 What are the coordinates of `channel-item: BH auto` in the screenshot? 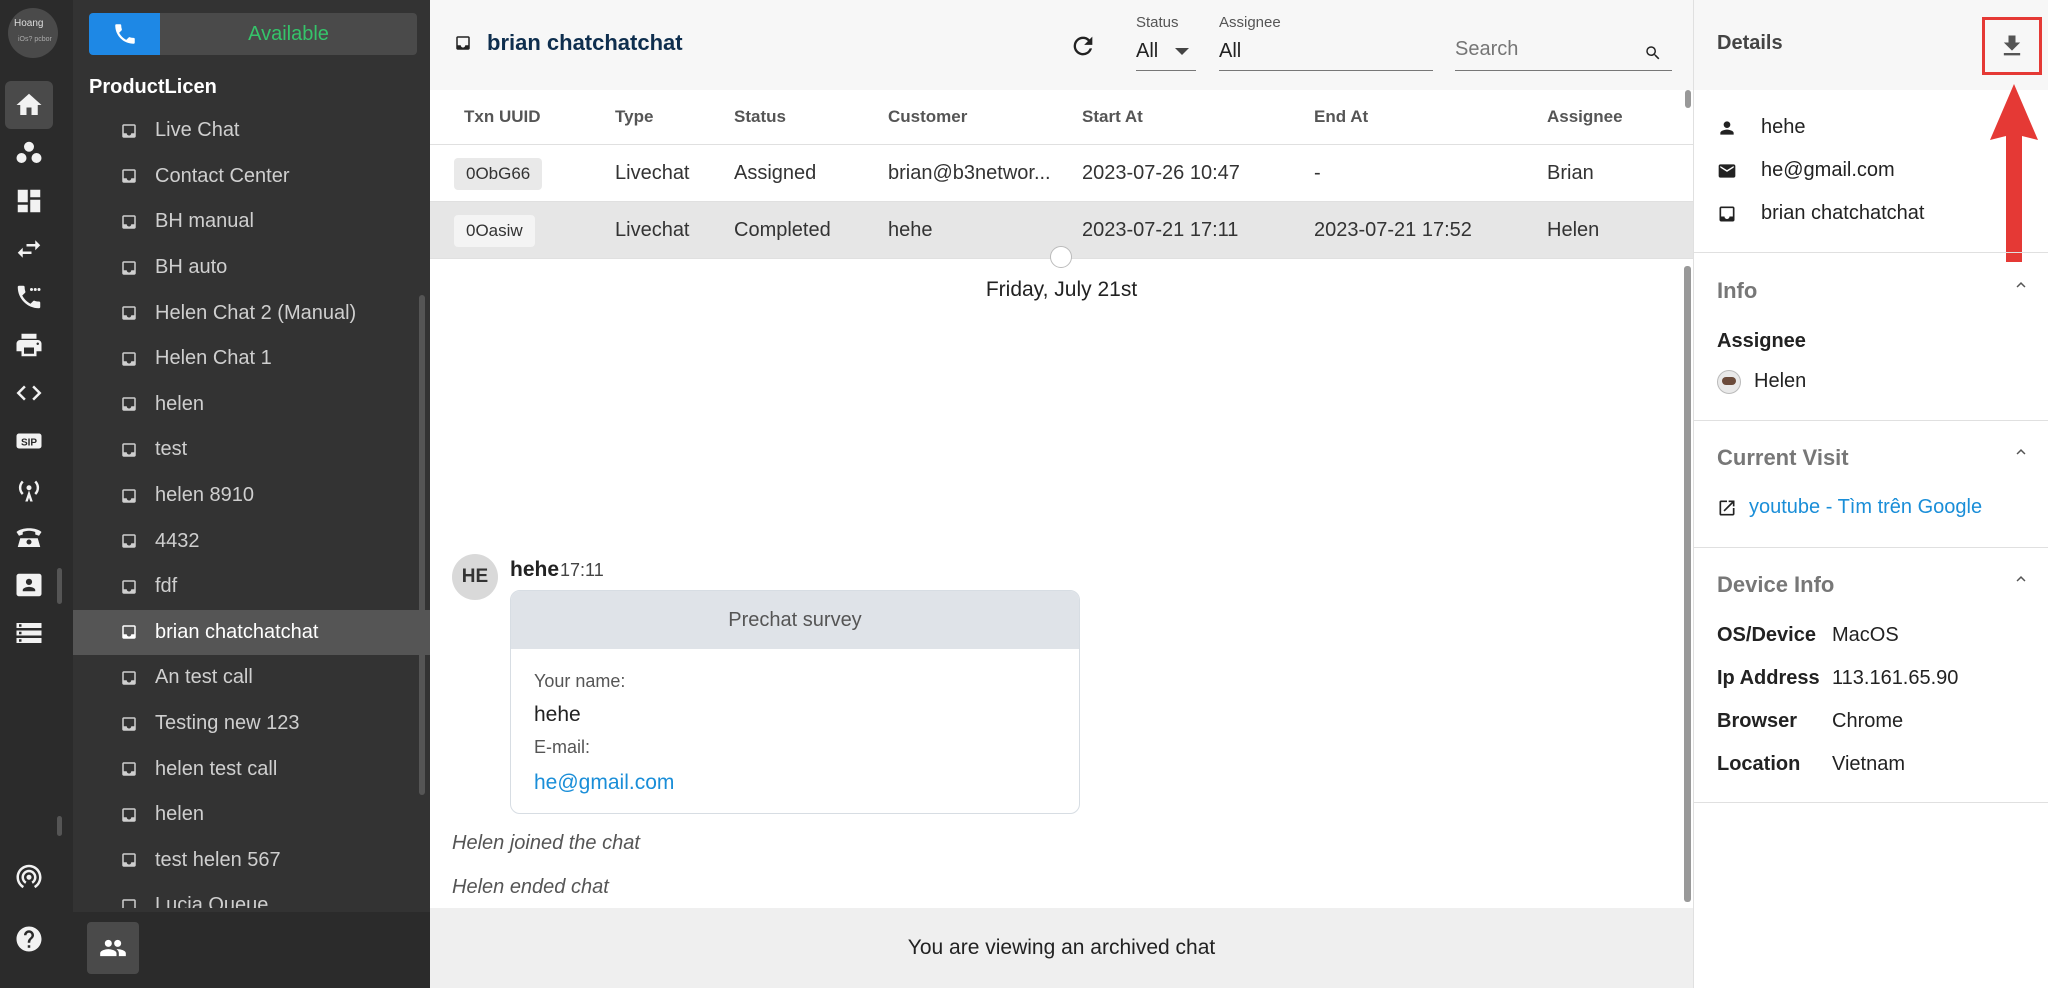 It's located at (251, 268).